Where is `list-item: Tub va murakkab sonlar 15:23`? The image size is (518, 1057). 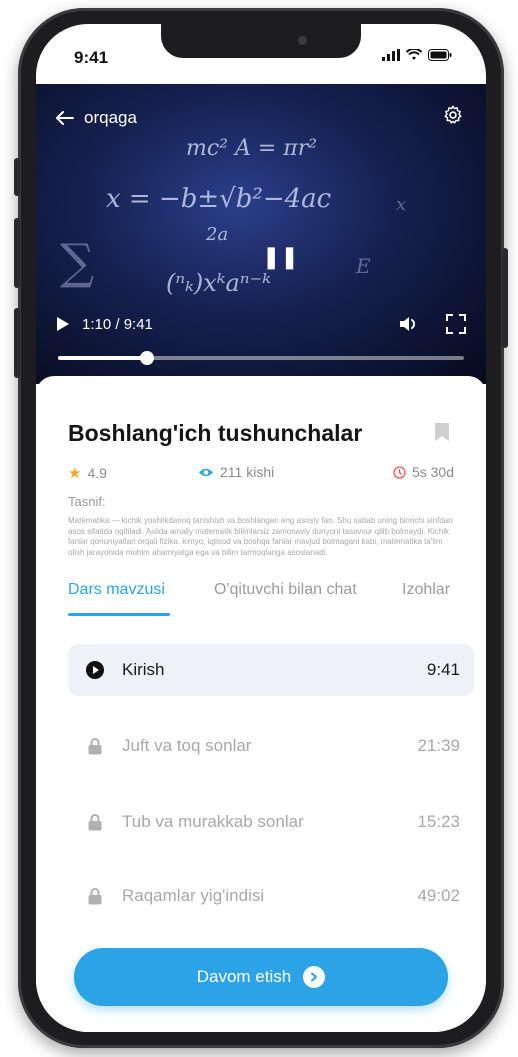 list-item: Tub va murakkab sonlar 15:23 is located at coordinates (271, 822).